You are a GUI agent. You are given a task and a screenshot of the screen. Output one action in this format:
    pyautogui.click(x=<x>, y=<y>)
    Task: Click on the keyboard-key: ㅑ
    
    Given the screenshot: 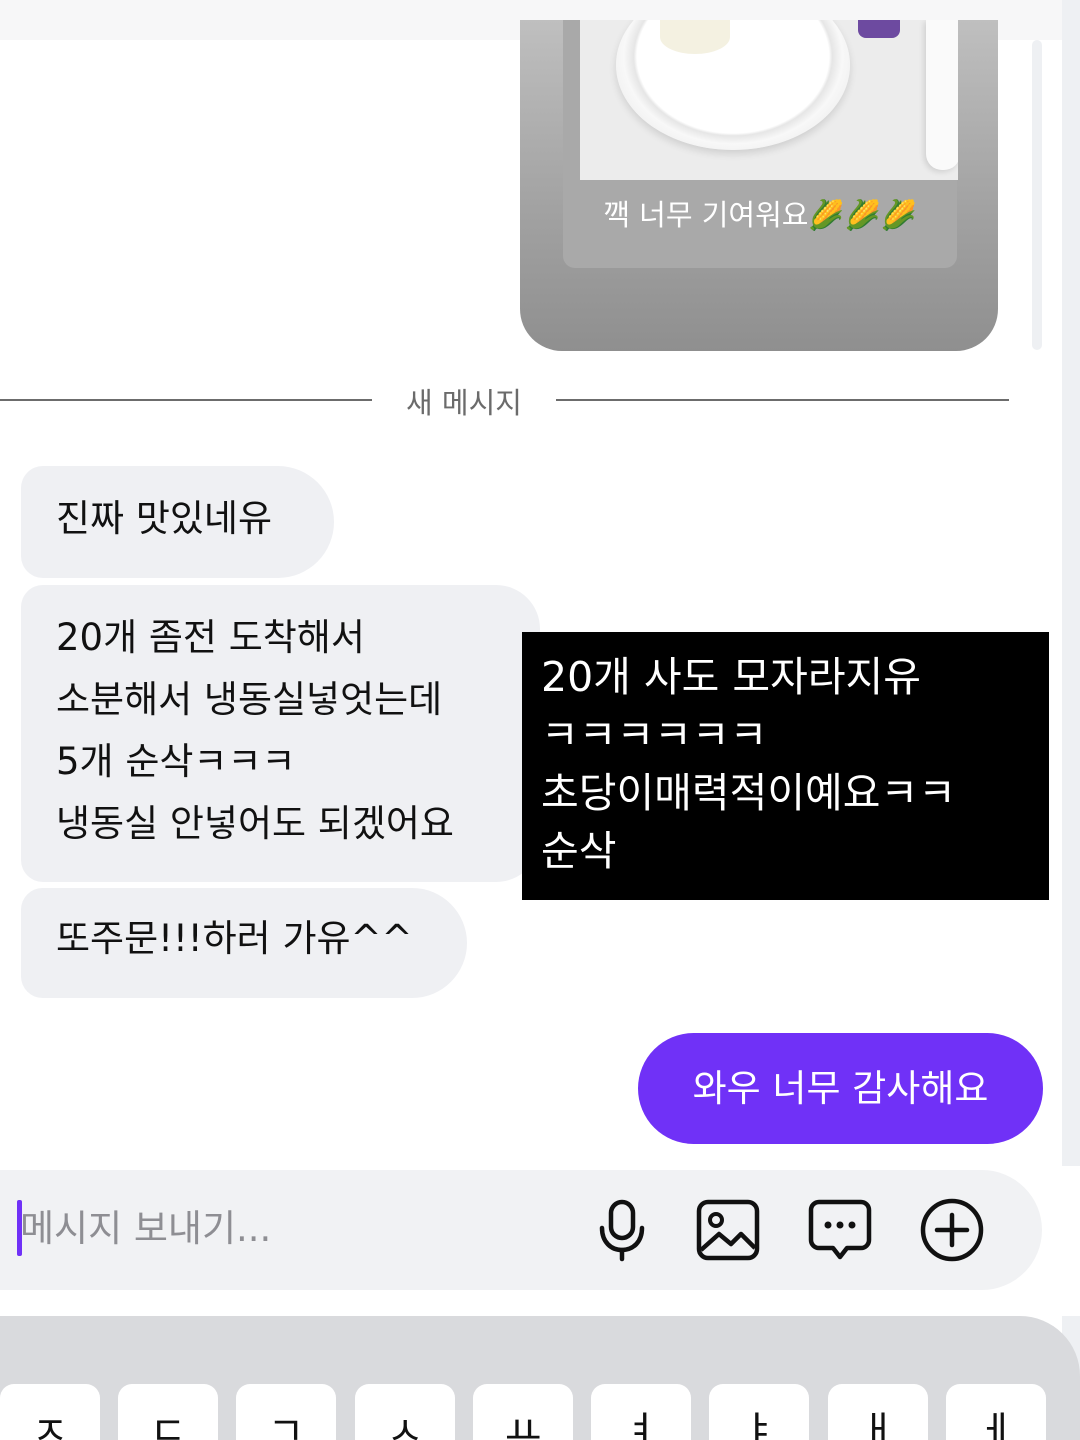 What is the action you would take?
    pyautogui.click(x=759, y=1412)
    